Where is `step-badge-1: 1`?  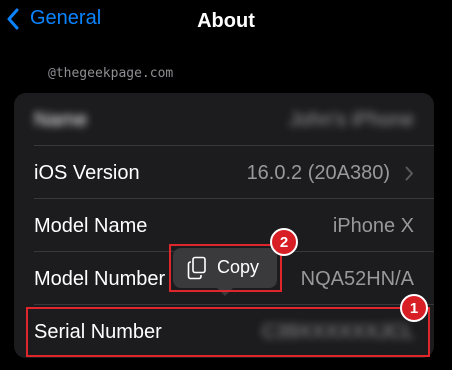
step-badge-1: 1 is located at coordinates (414, 308).